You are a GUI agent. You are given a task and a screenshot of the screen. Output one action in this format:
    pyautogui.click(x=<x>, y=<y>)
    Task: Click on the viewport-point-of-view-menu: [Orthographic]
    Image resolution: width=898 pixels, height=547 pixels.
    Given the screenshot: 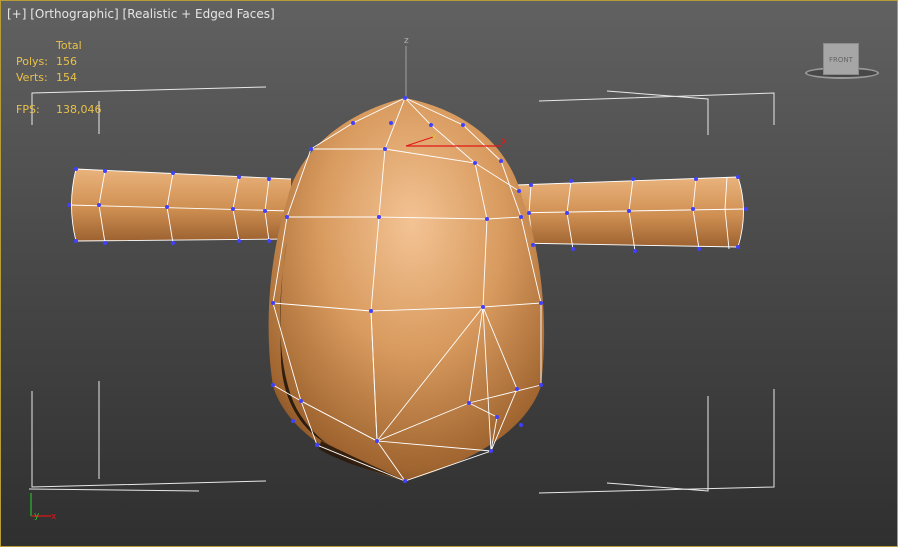 What is the action you would take?
    pyautogui.click(x=74, y=14)
    